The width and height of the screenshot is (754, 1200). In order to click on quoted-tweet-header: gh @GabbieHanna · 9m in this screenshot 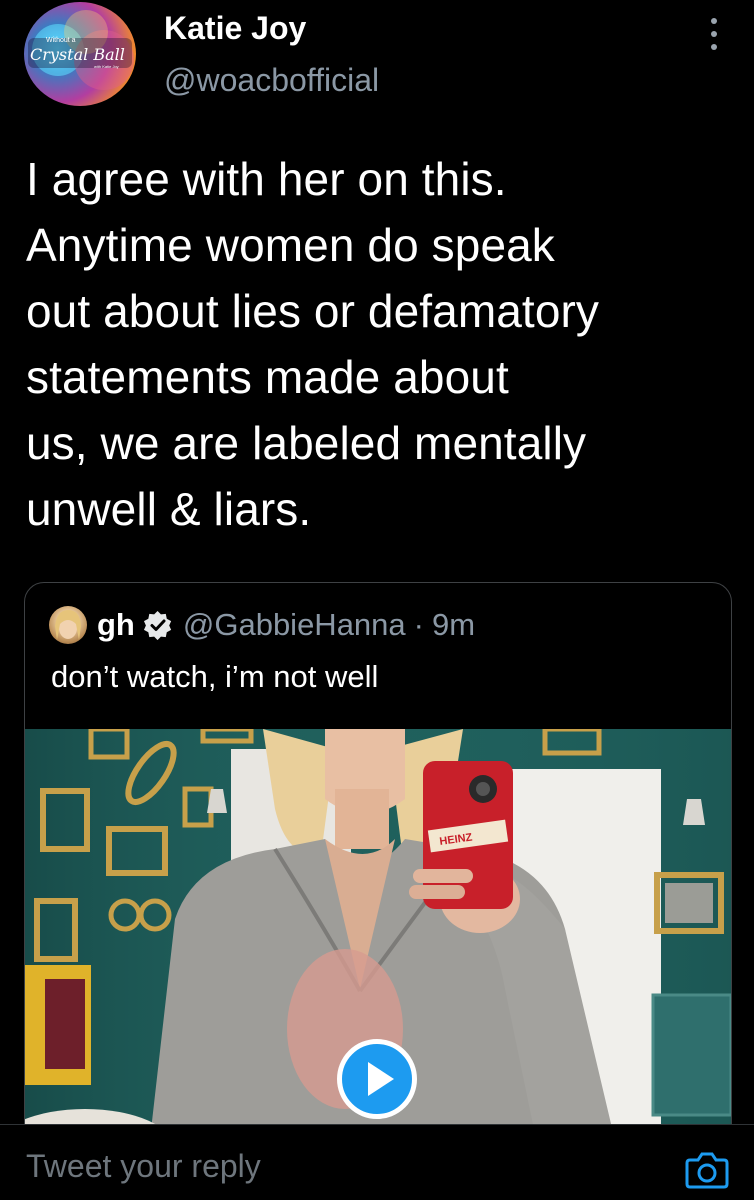, I will do `click(262, 625)`.